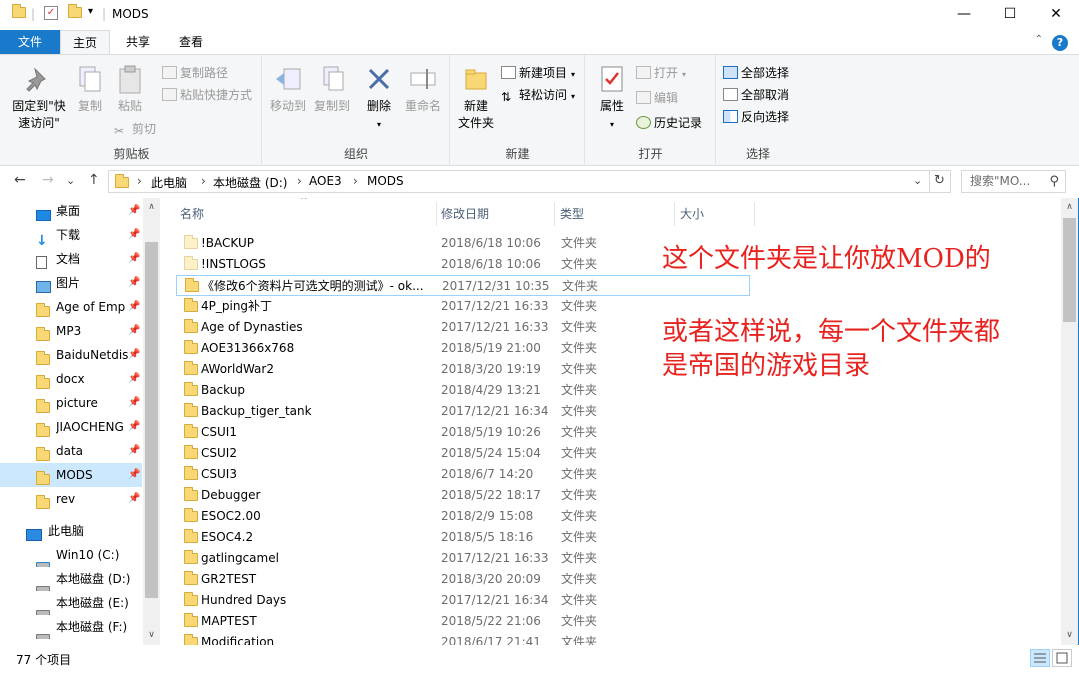  Describe the element at coordinates (71, 259) in the screenshot. I see `nav-item-quick-2: 文档 📌` at that location.